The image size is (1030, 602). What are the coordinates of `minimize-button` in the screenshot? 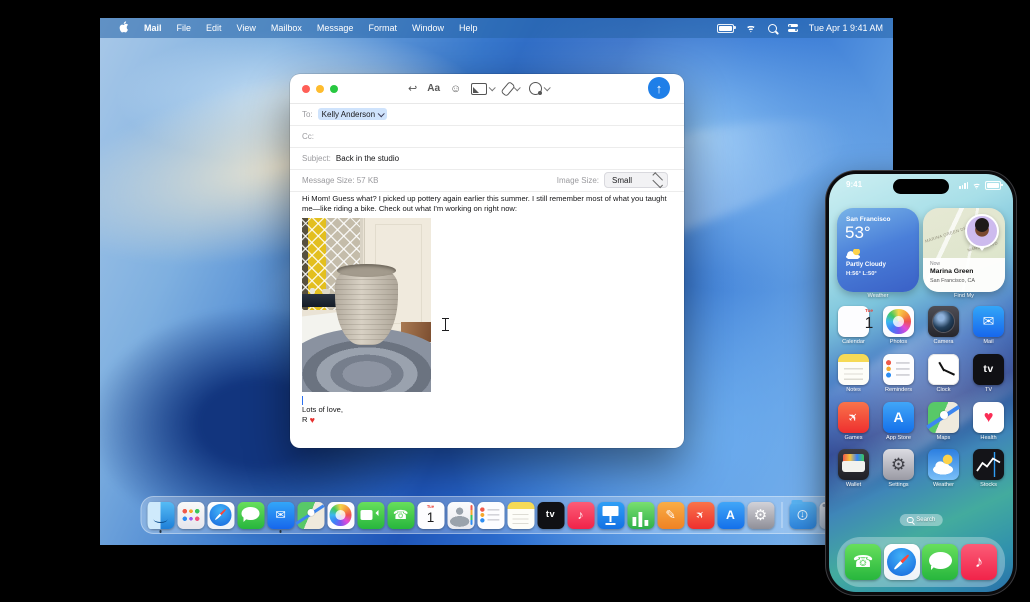 It's located at (320, 88).